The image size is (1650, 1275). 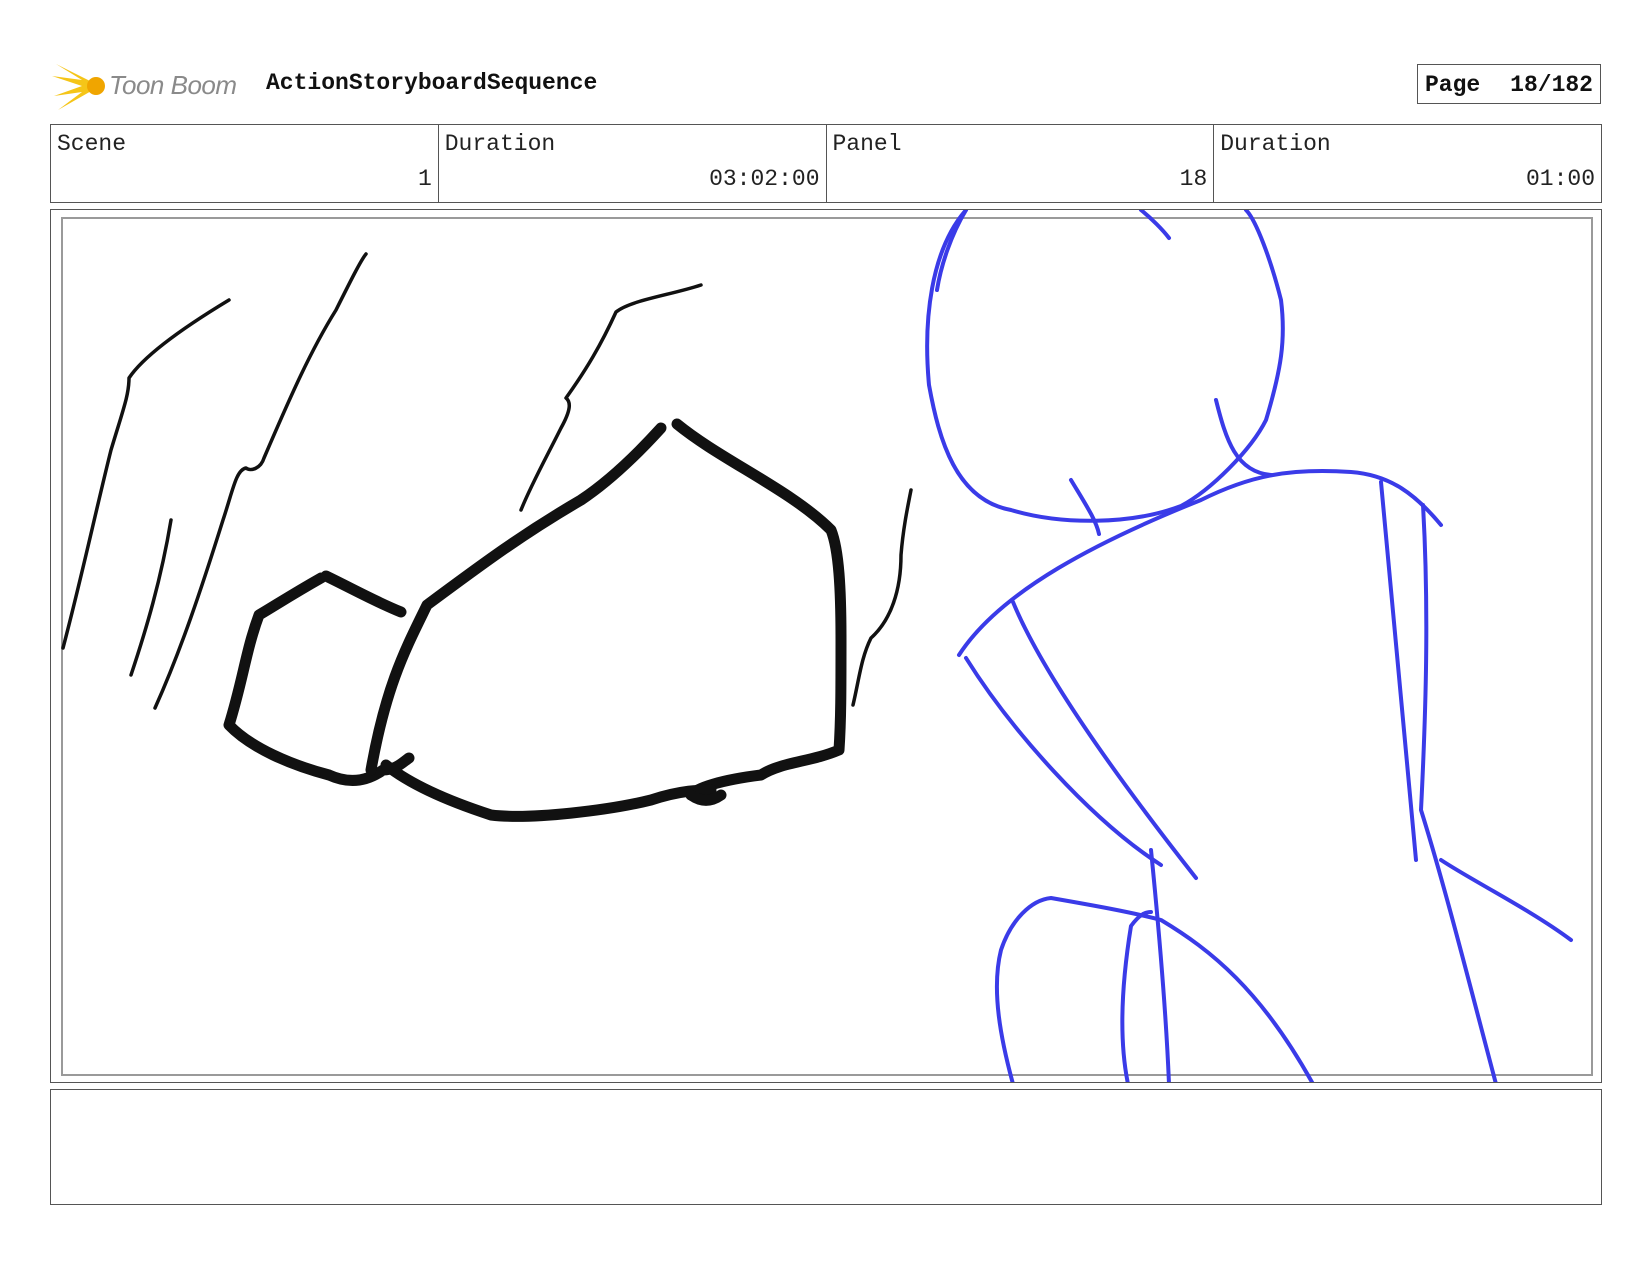 What do you see at coordinates (424, 179) in the screenshot?
I see `scene-value: 1` at bounding box center [424, 179].